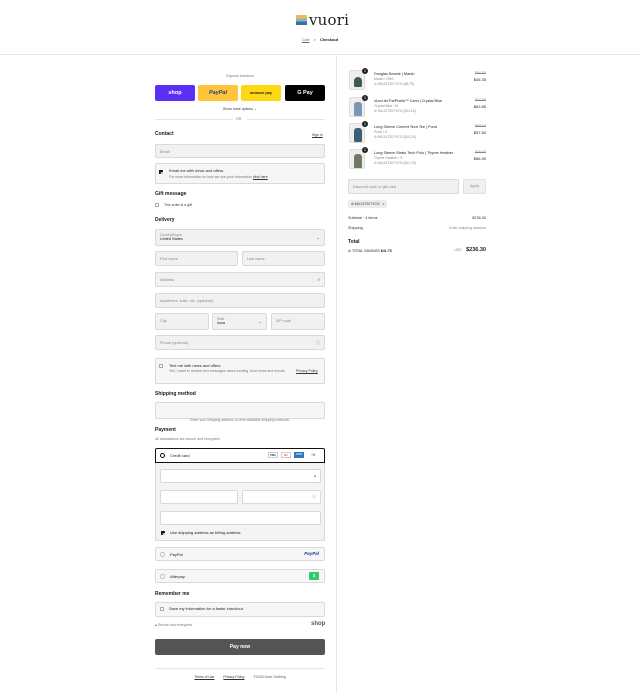  What do you see at coordinates (204, 677) in the screenshot?
I see `terms-of-use-link: Terms of Use` at bounding box center [204, 677].